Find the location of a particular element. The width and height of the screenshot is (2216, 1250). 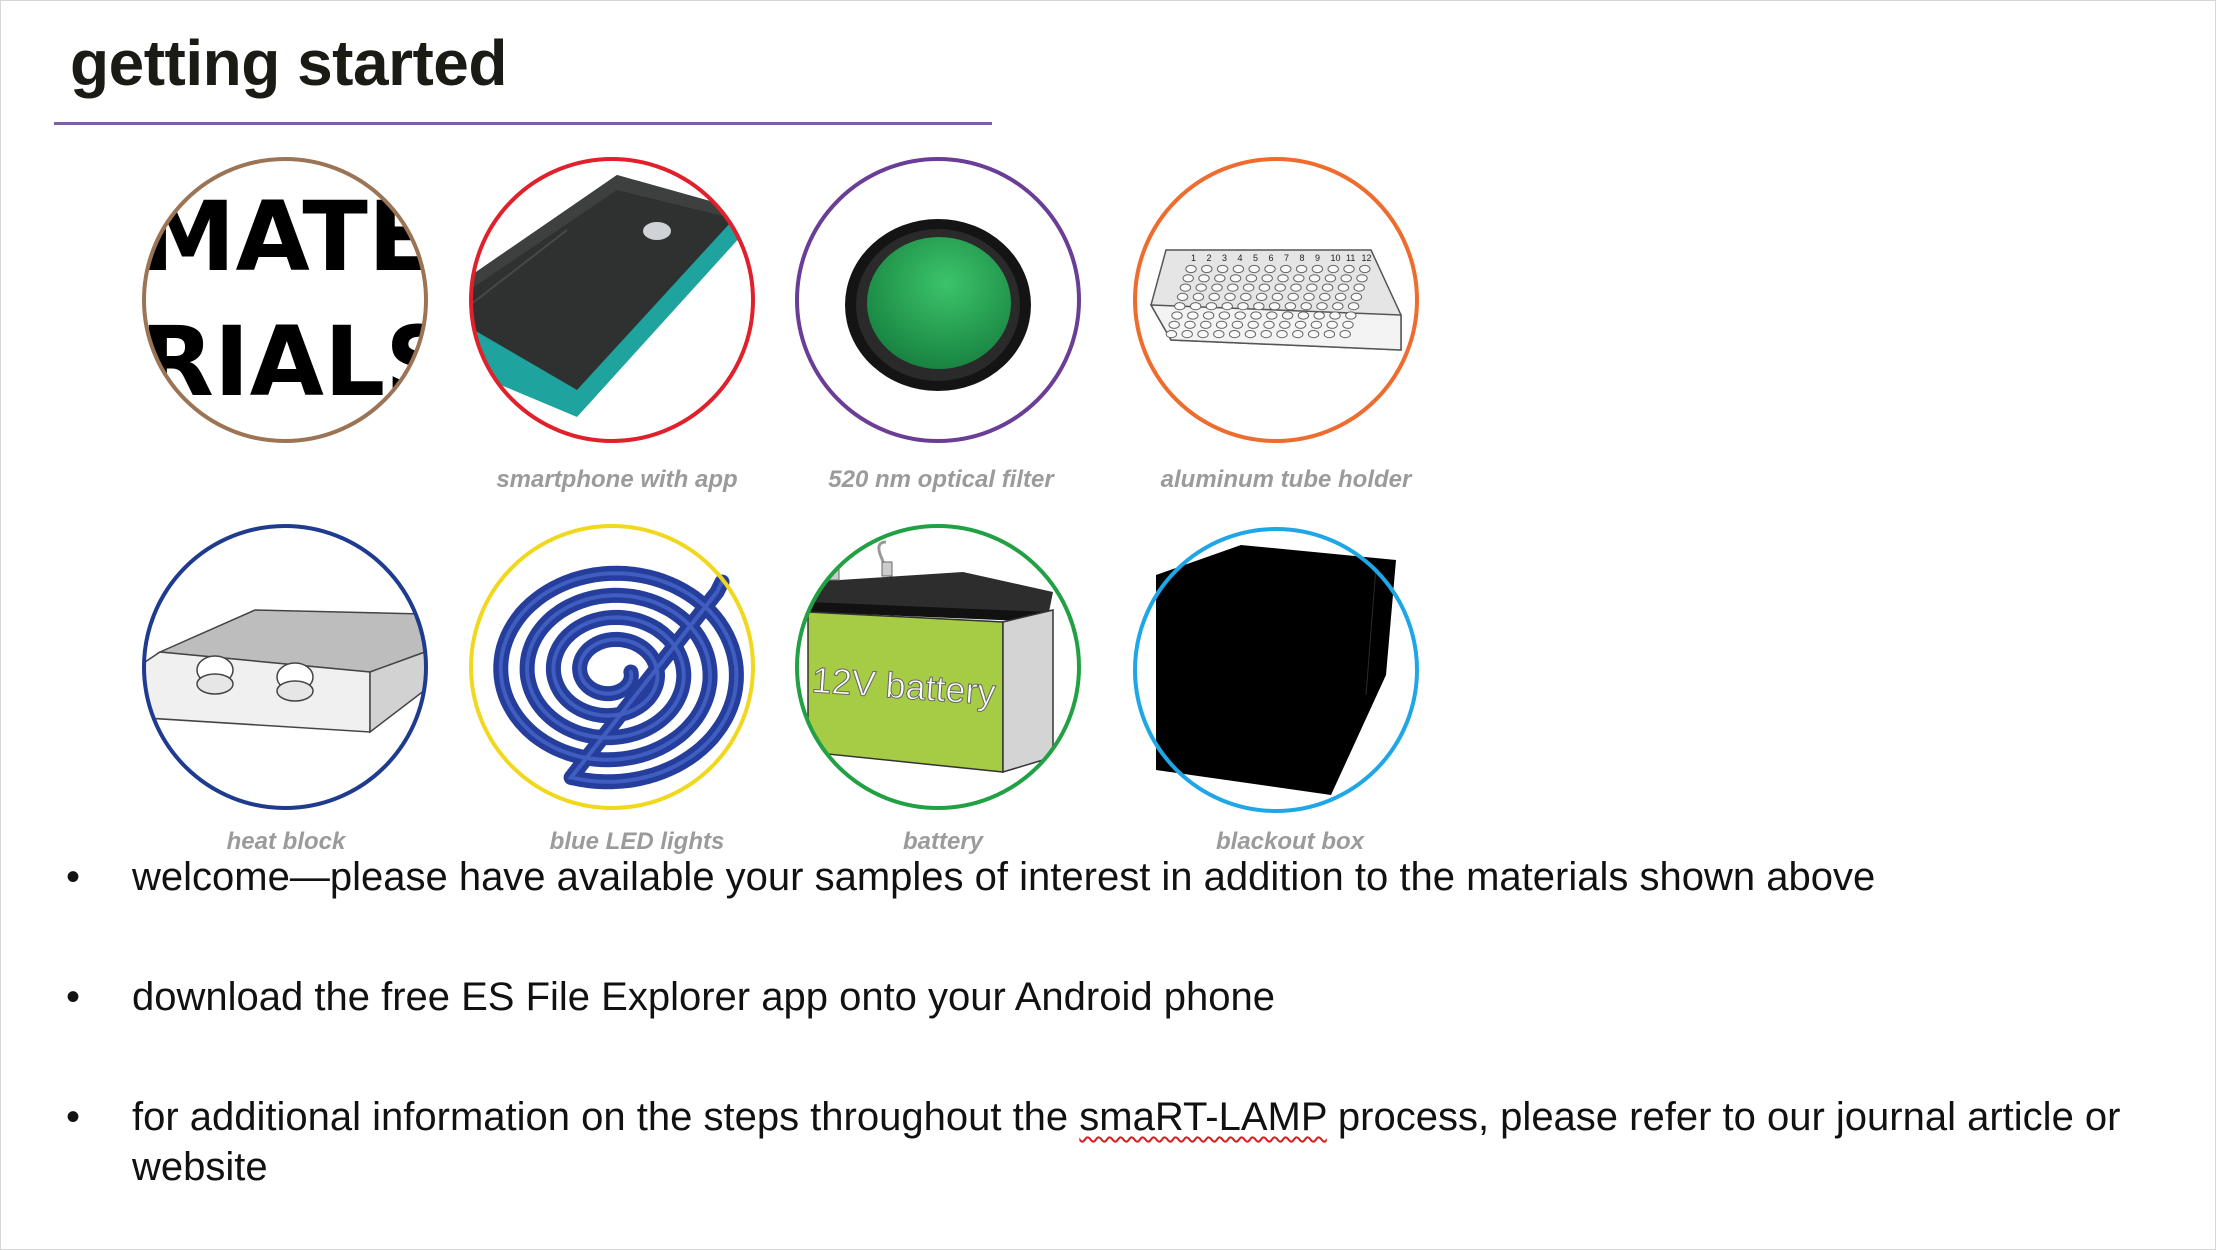

plate-column-label: 2 is located at coordinates (1209, 258).